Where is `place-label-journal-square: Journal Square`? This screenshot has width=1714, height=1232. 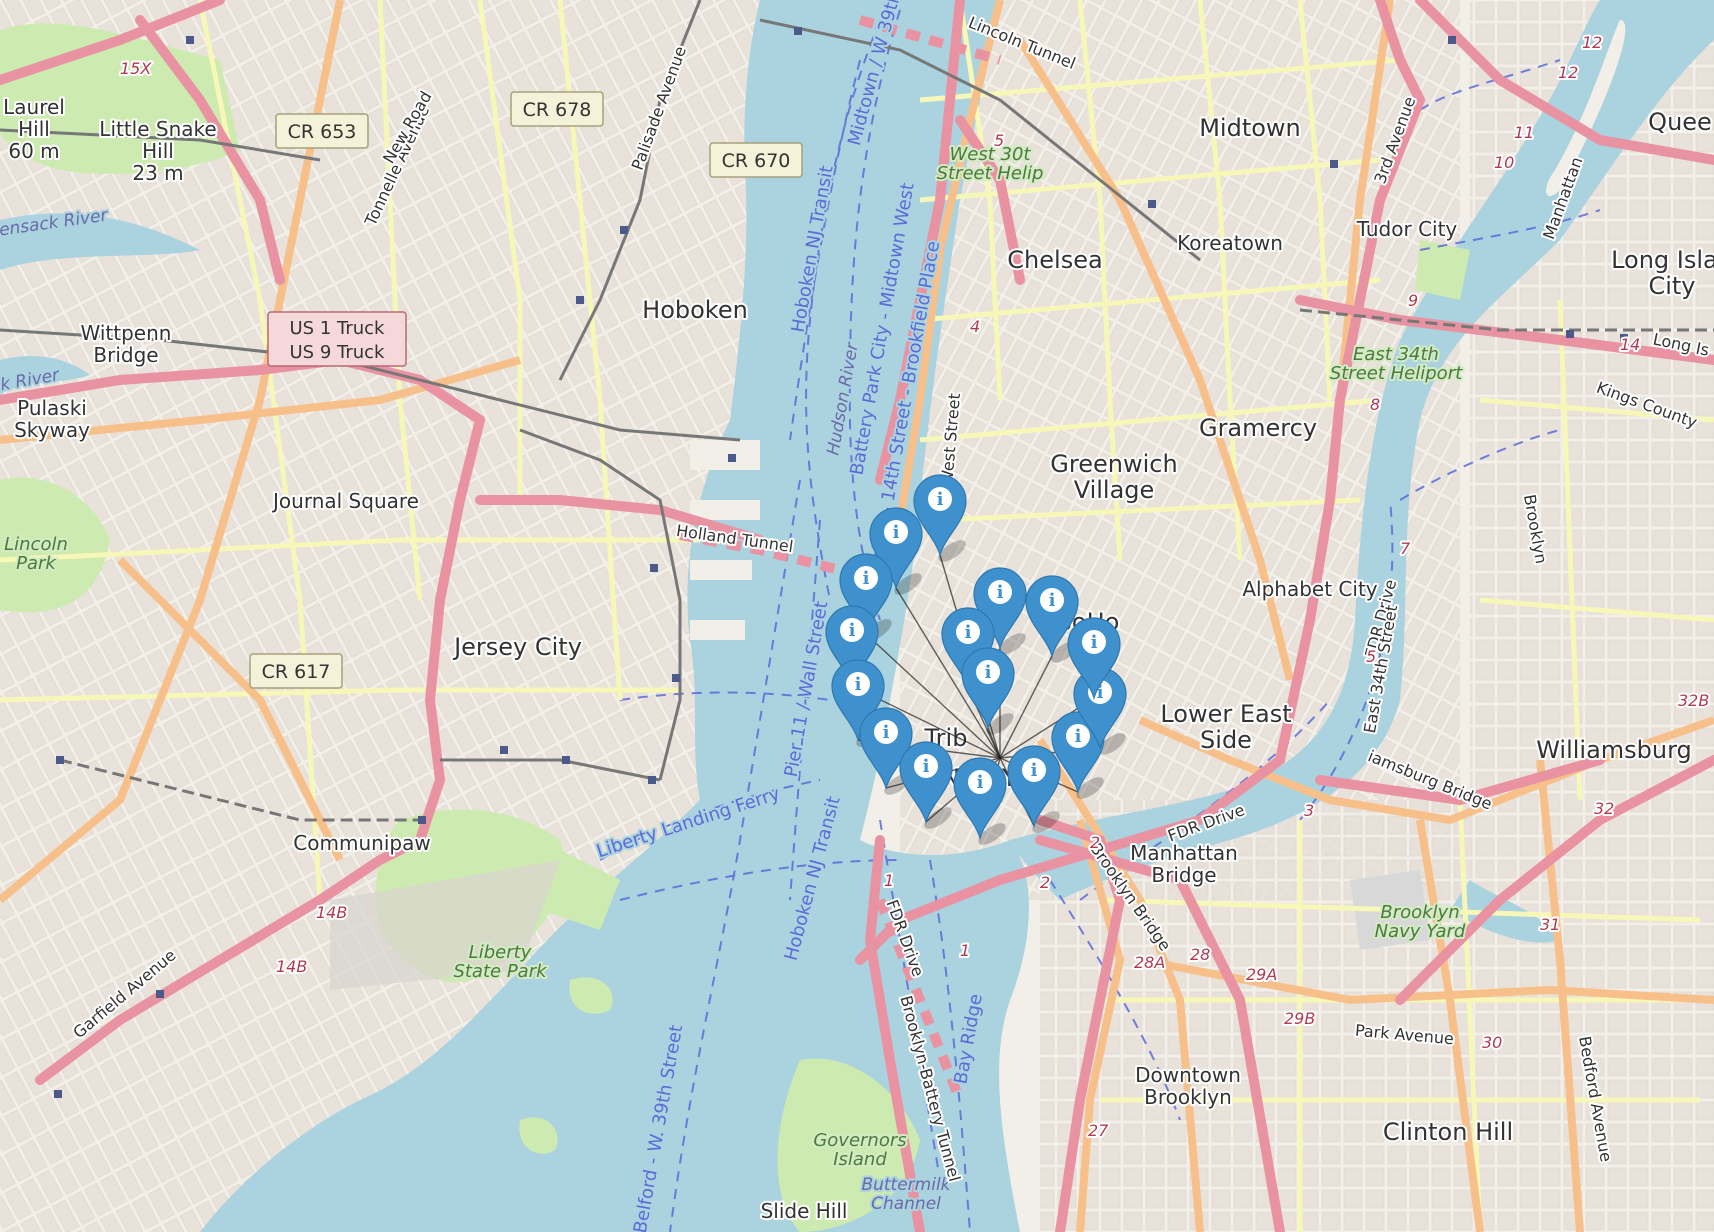
place-label-journal-square: Journal Square is located at coordinates (345, 501).